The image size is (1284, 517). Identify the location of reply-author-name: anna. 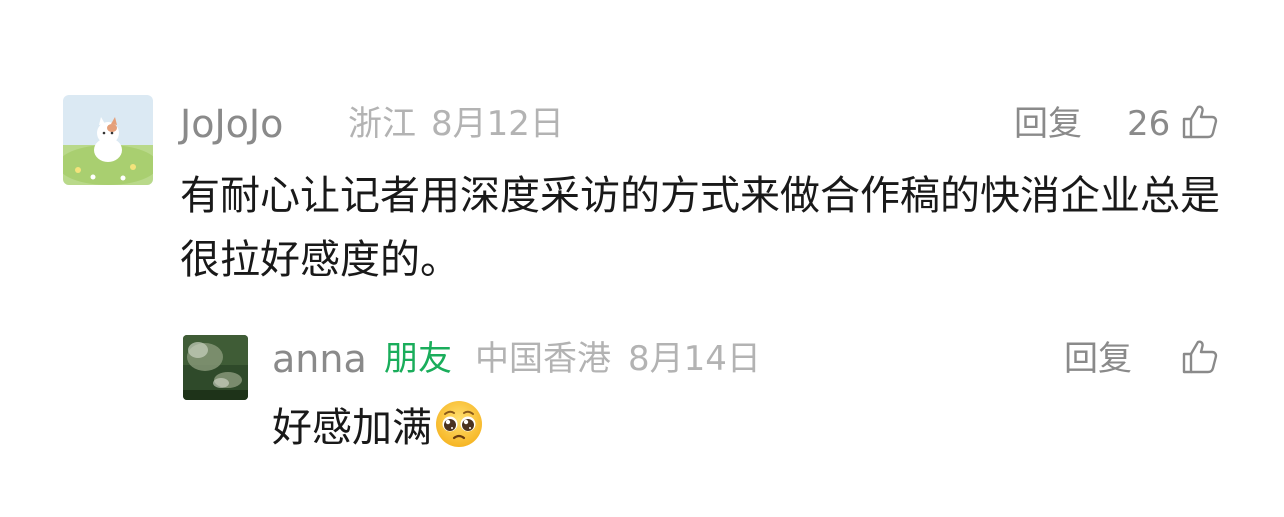
(319, 359).